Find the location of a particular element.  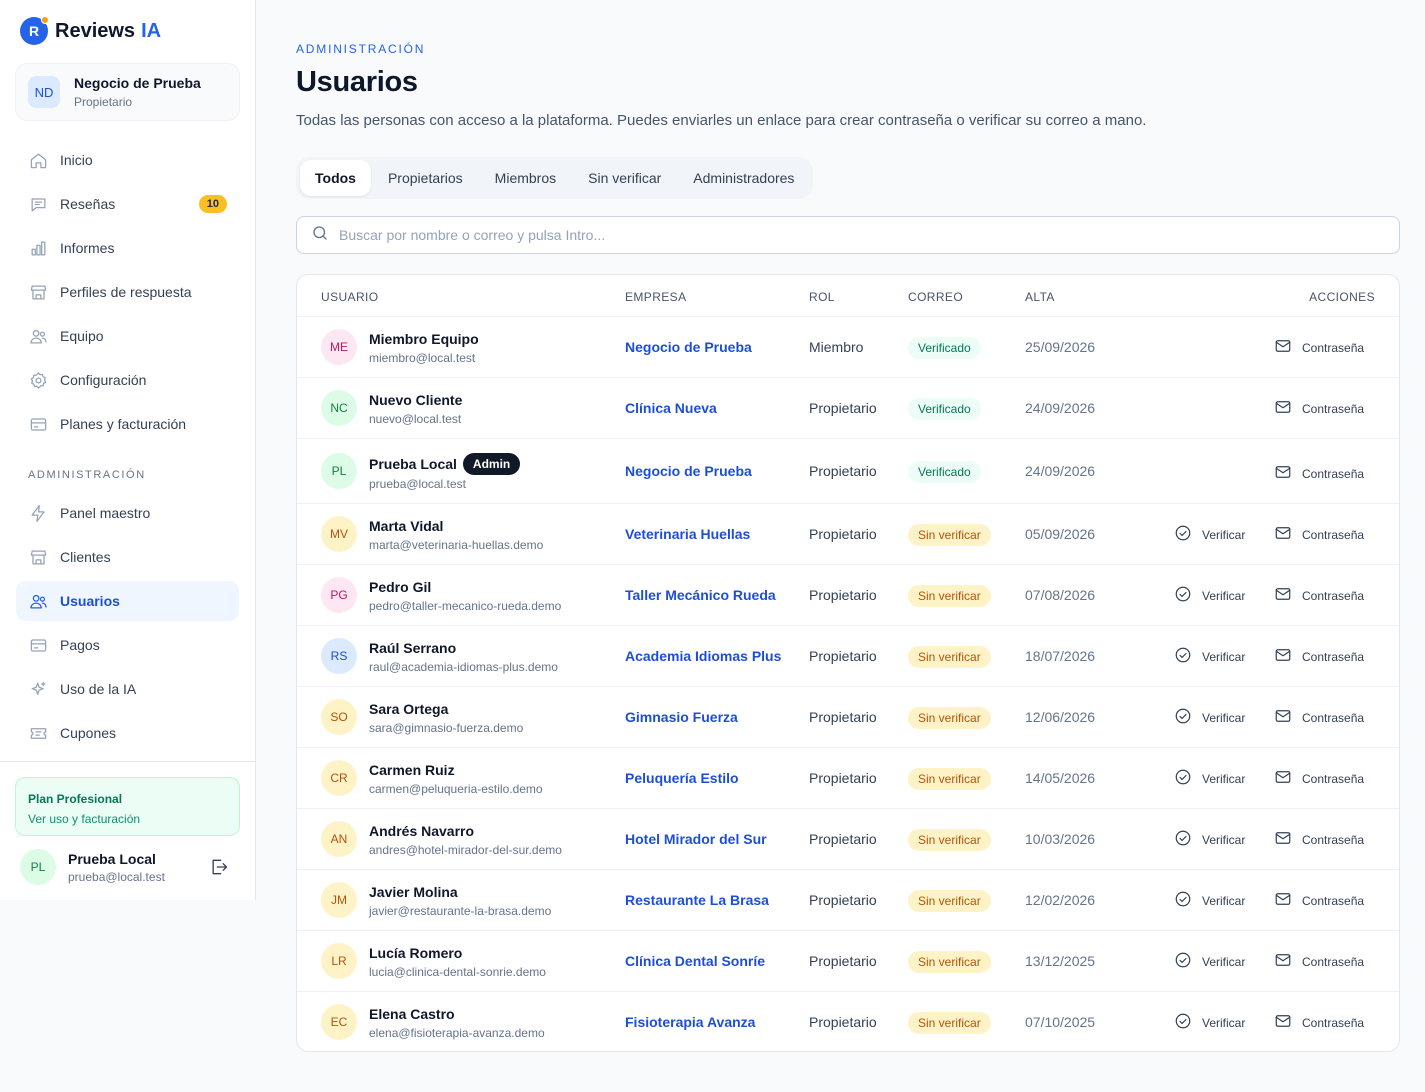

sidebar-divider is located at coordinates (127, 761).